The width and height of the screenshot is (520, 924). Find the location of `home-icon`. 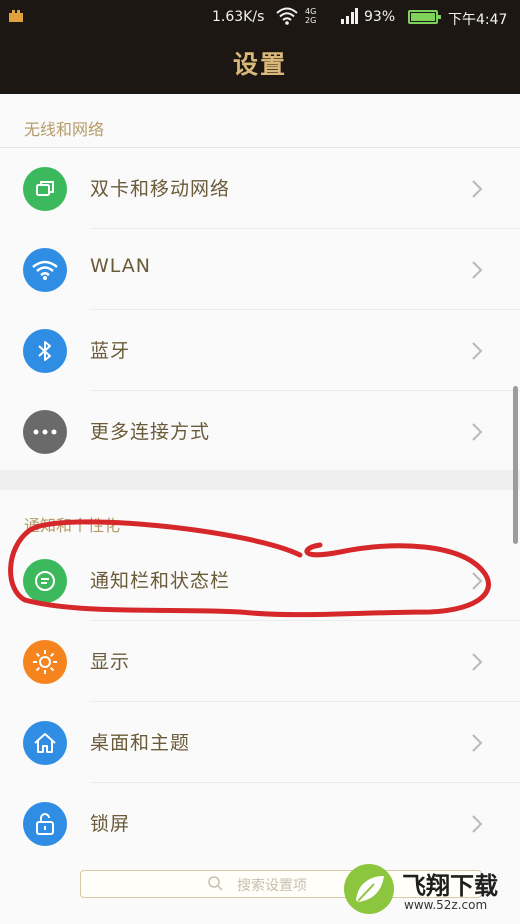

home-icon is located at coordinates (45, 743).